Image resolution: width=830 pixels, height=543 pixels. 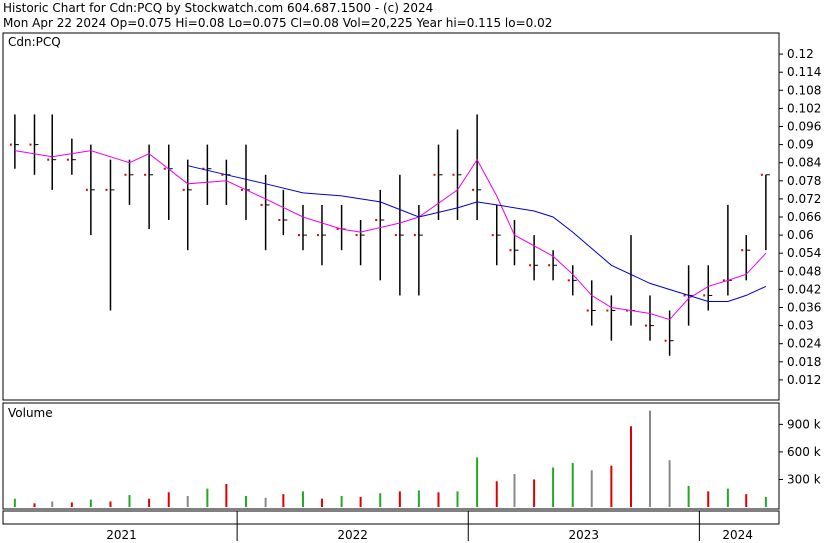 I want to click on price-tick-label: 0.12, so click(x=800, y=54).